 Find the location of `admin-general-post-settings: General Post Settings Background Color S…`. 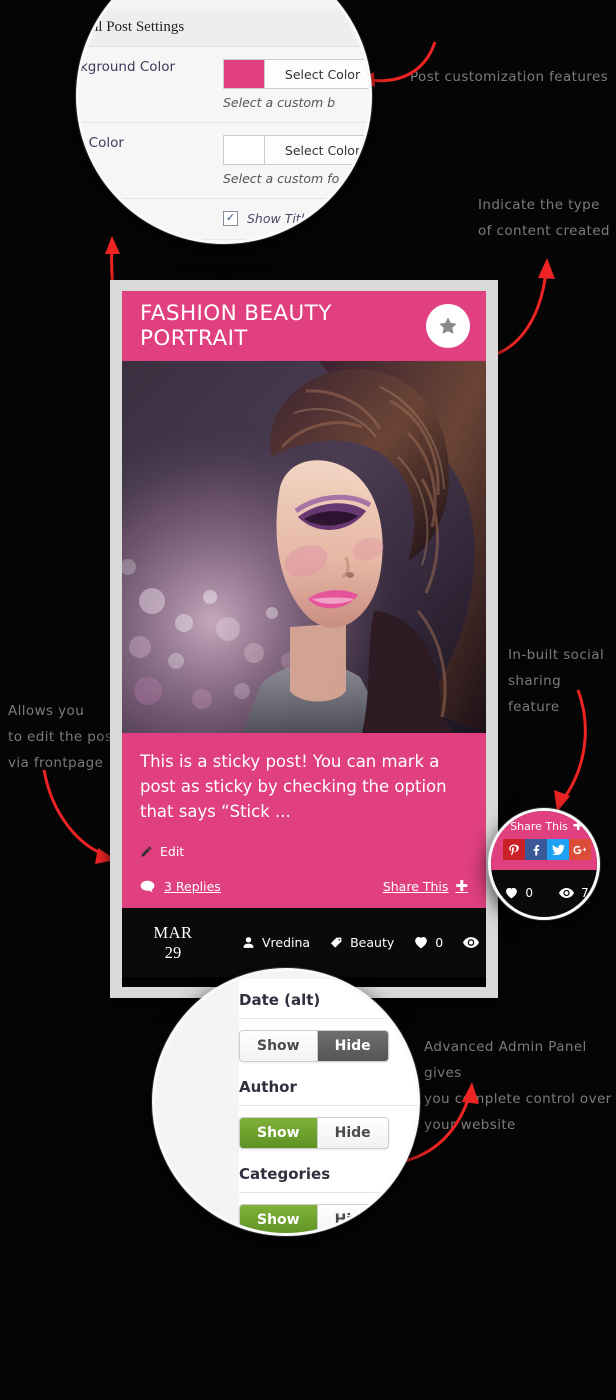

admin-general-post-settings: General Post Settings Background Color S… is located at coordinates (222, 125).